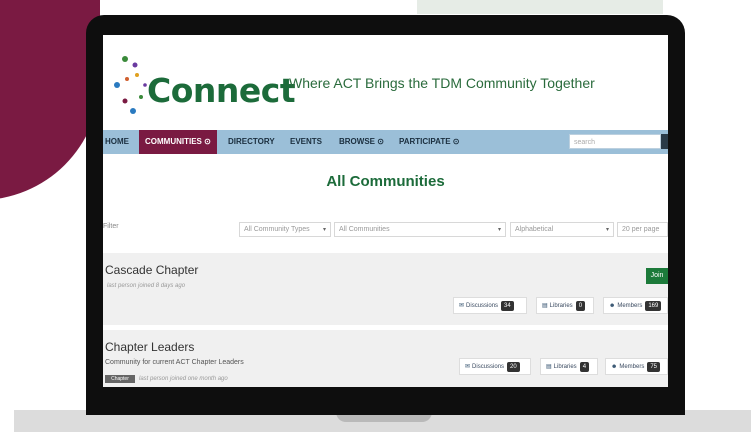 The width and height of the screenshot is (751, 432). I want to click on per-page-select: 20 per page, so click(642, 229).